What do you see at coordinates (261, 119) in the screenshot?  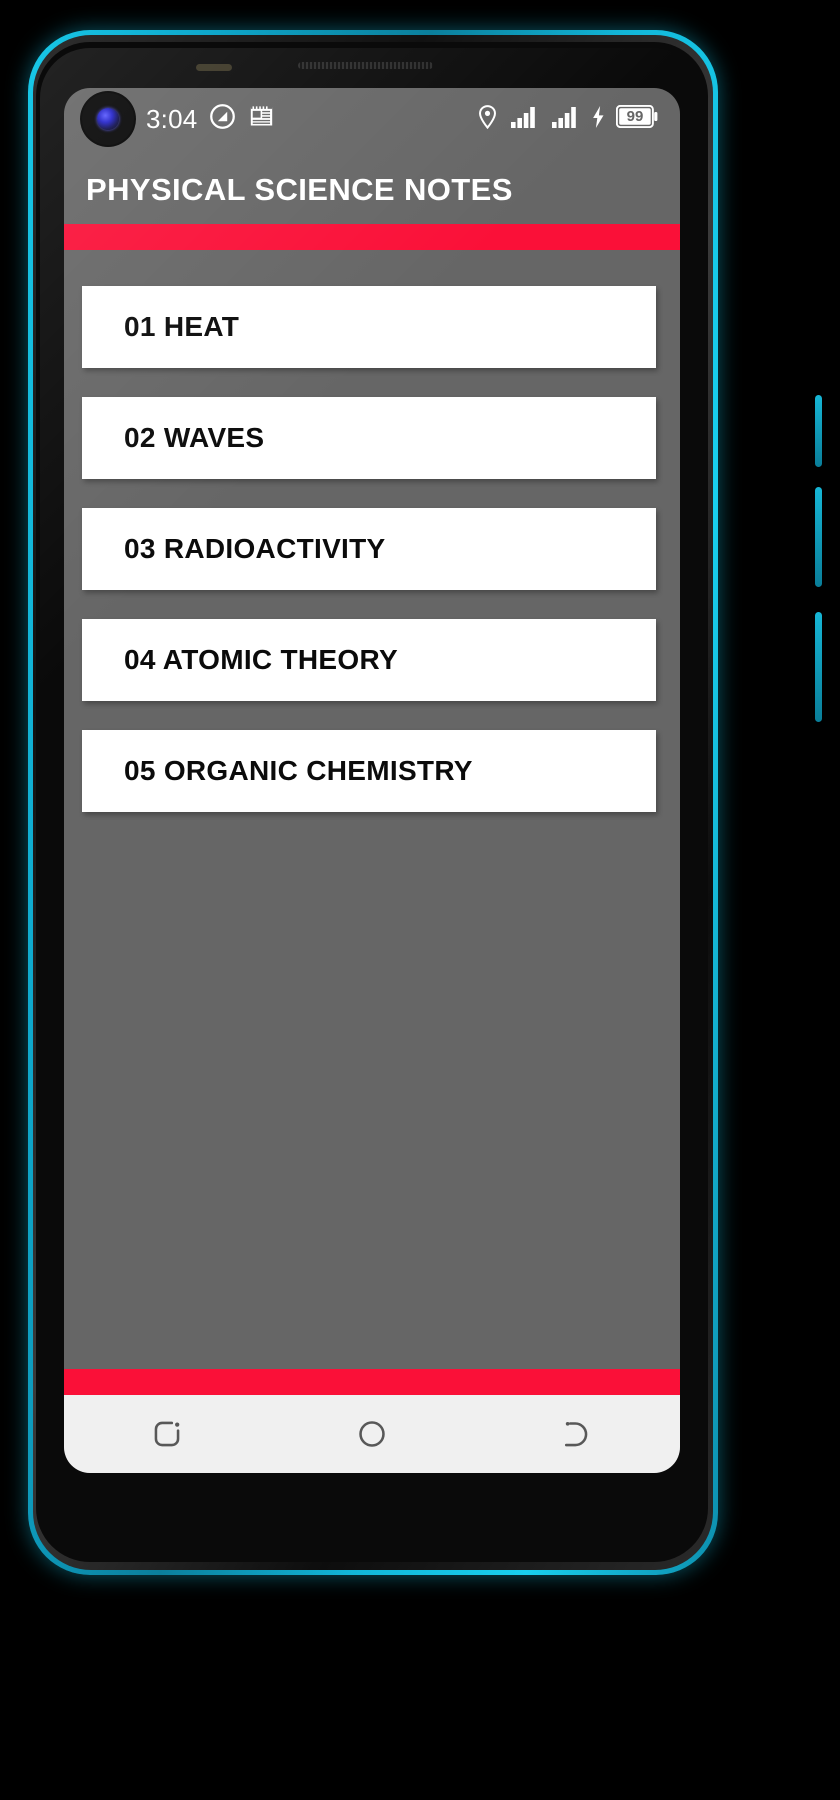 I see `news-widget-icon` at bounding box center [261, 119].